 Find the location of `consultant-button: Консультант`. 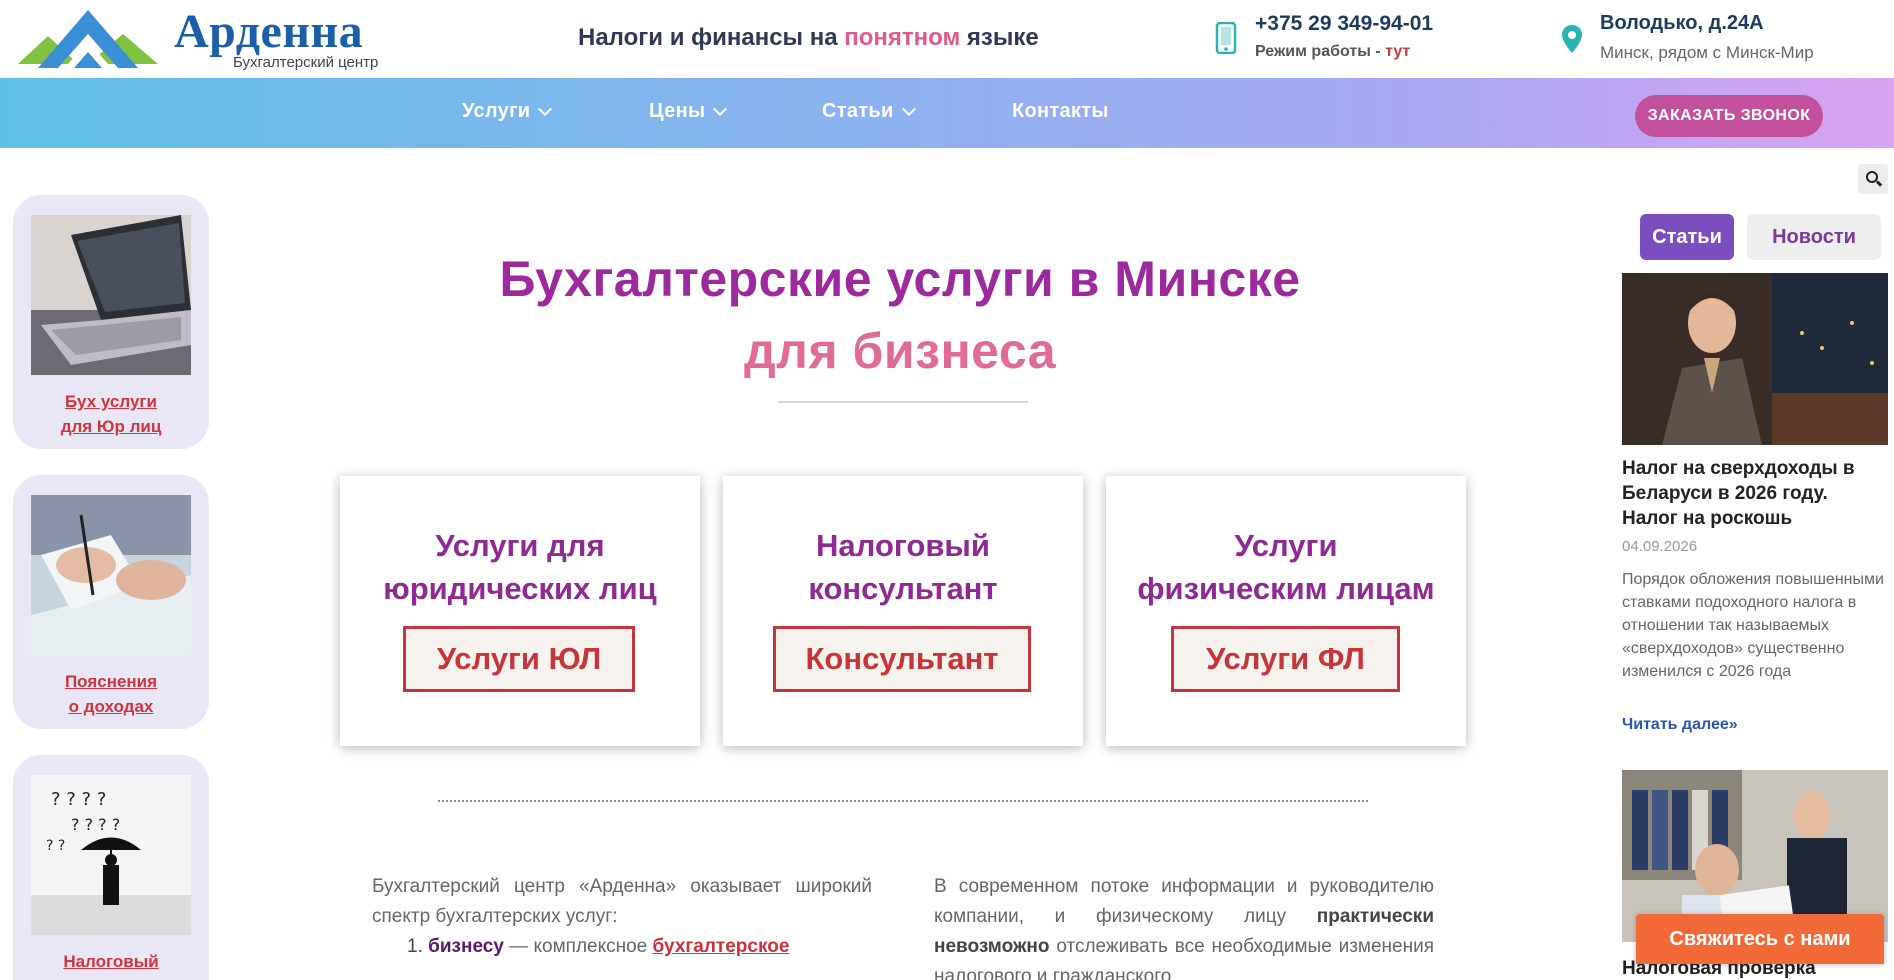

consultant-button: Консультант is located at coordinates (902, 659).